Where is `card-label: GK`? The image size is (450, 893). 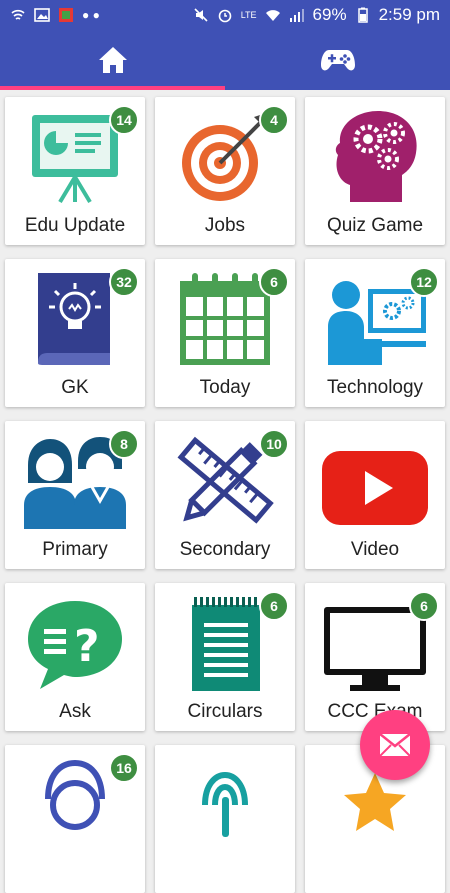
card-label: GK is located at coordinates (75, 387).